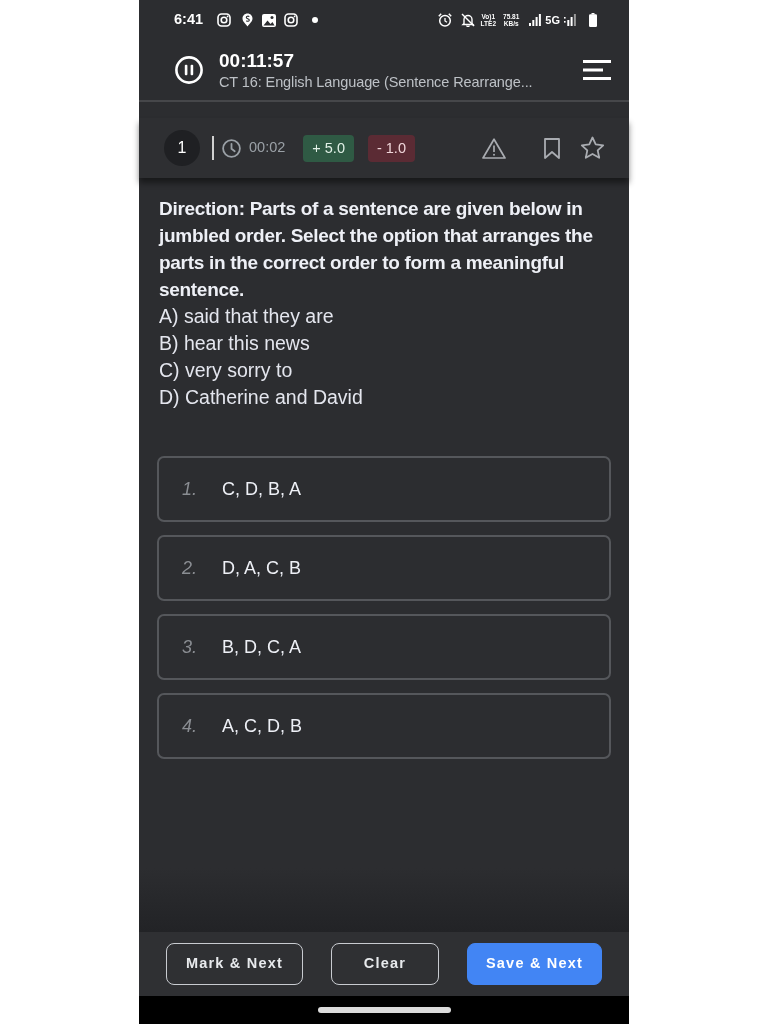 The image size is (768, 1024). Describe the element at coordinates (444, 20) in the screenshot. I see `alarm-clock-icon` at that location.